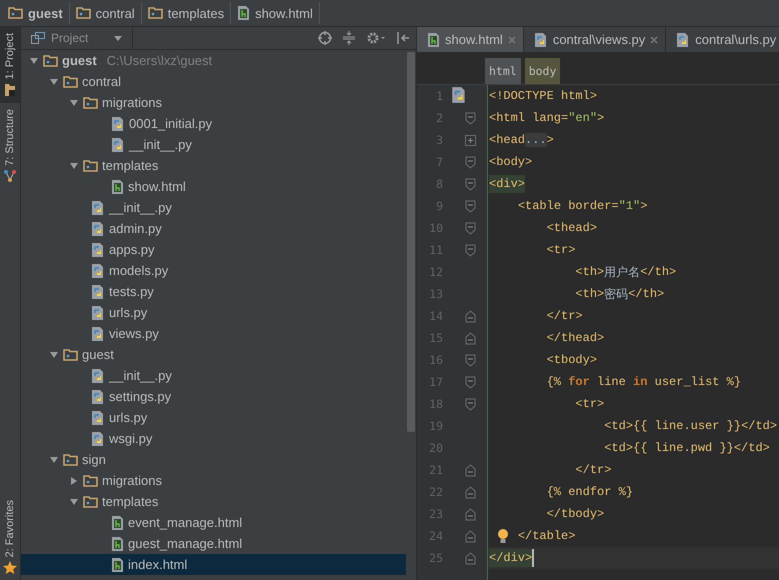 This screenshot has width=779, height=580. What do you see at coordinates (10, 65) in the screenshot?
I see `tool-window-tab: 1: Project` at bounding box center [10, 65].